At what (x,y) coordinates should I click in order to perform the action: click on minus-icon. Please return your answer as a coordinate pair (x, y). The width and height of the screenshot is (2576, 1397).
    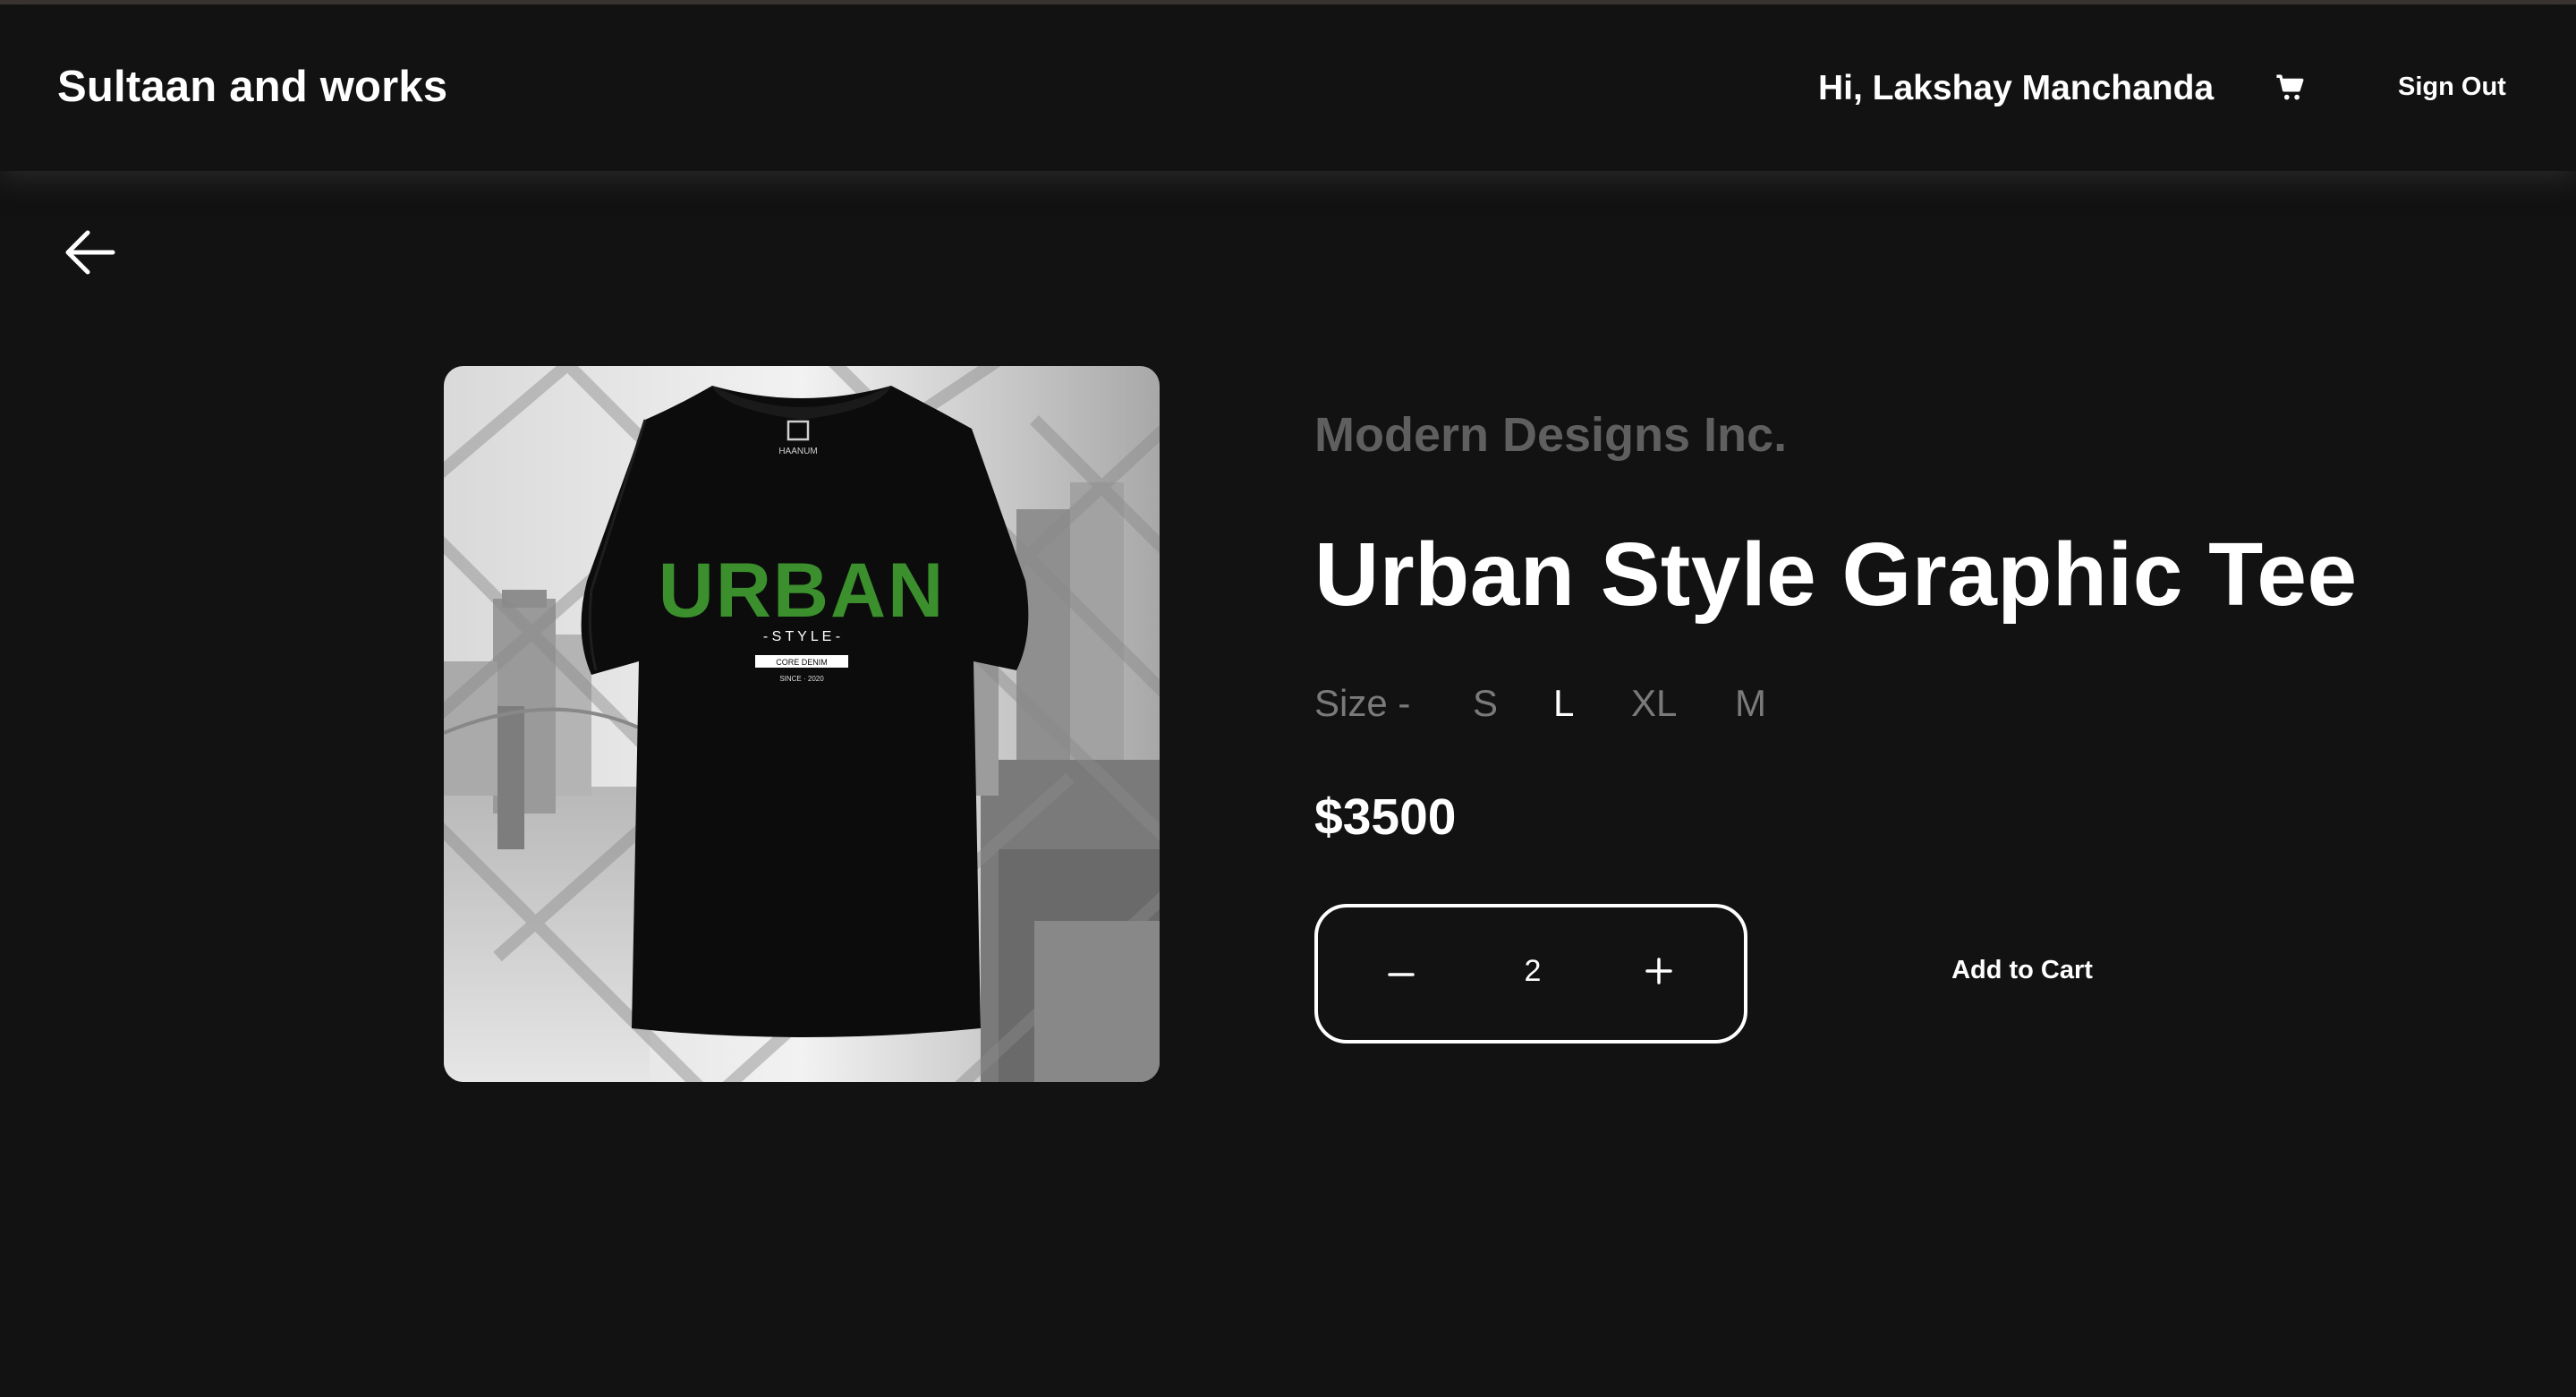
    Looking at the image, I should click on (1401, 975).